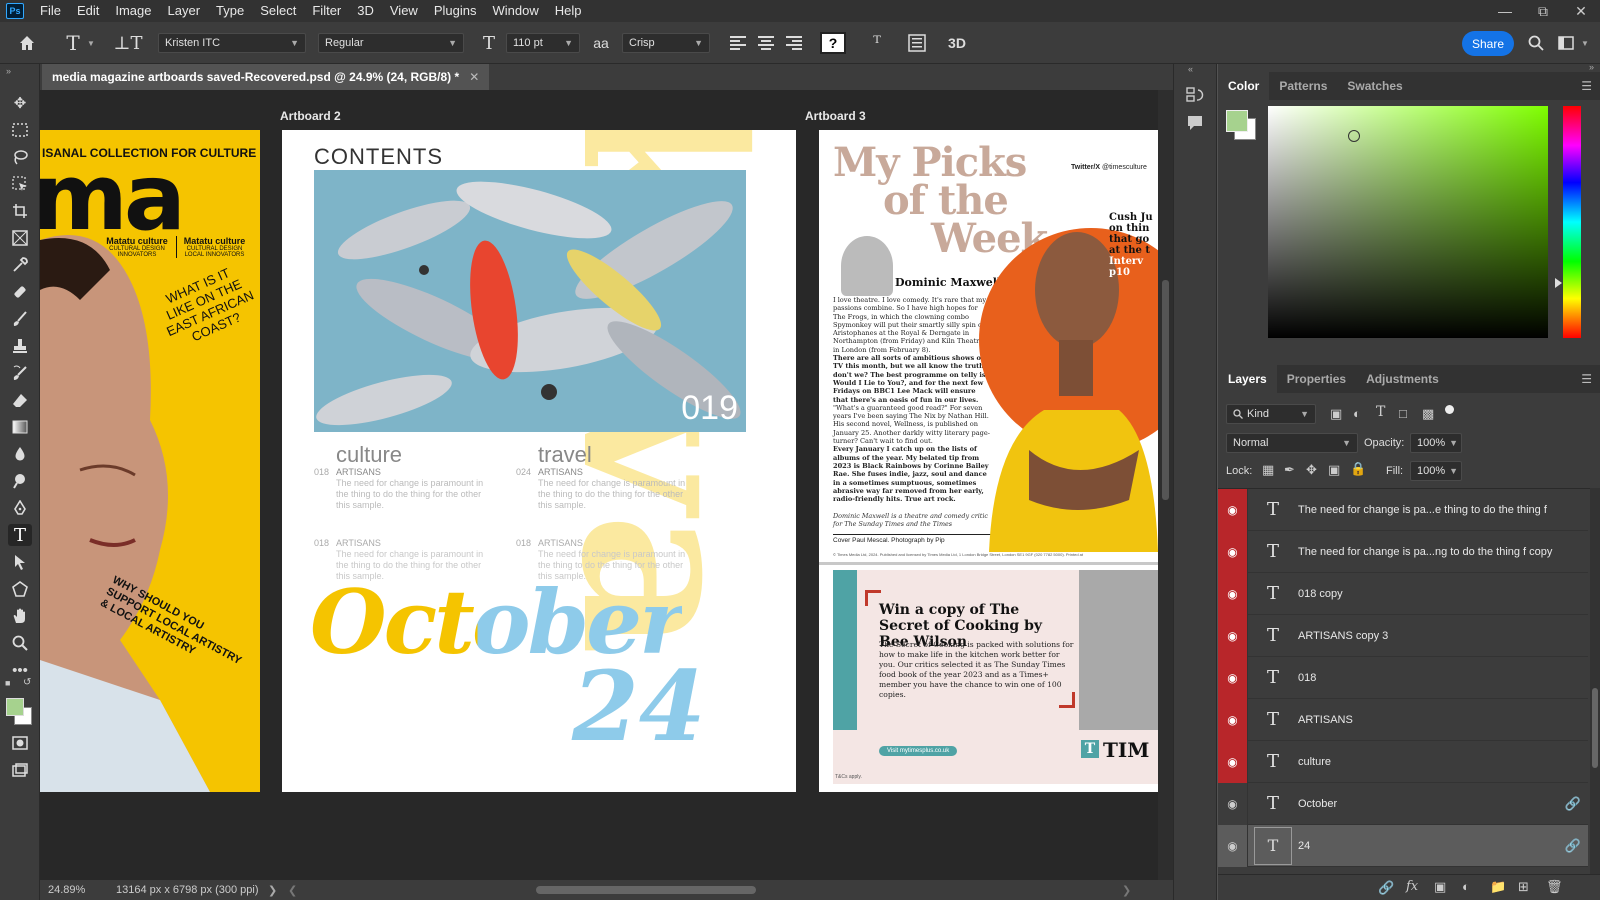 The width and height of the screenshot is (1600, 900). What do you see at coordinates (310, 116) in the screenshot?
I see `artboard-2-label: Artboard 2` at bounding box center [310, 116].